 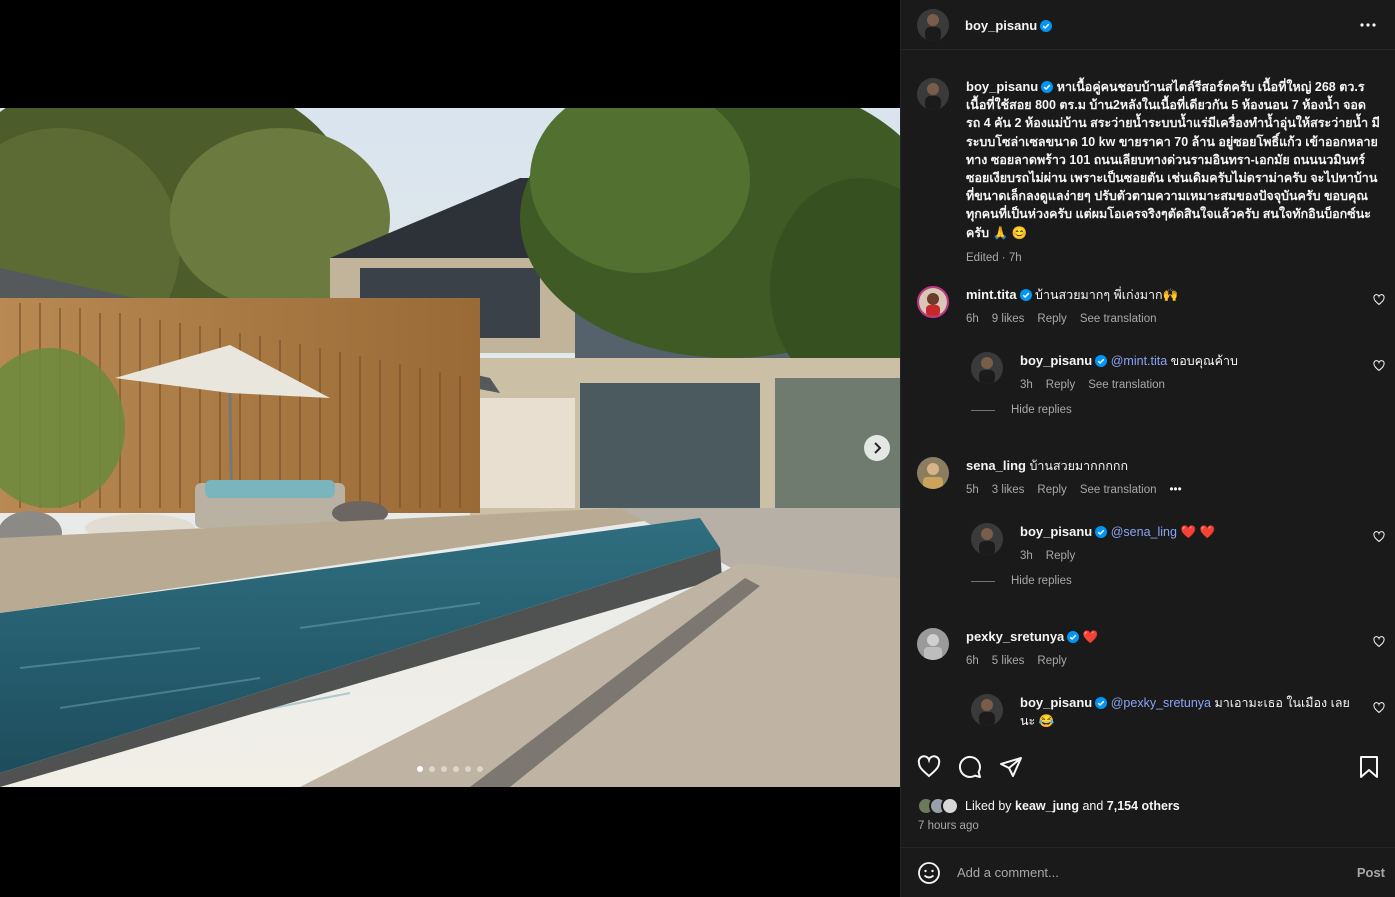 I want to click on comment-likes: 3 likes, so click(x=1008, y=490).